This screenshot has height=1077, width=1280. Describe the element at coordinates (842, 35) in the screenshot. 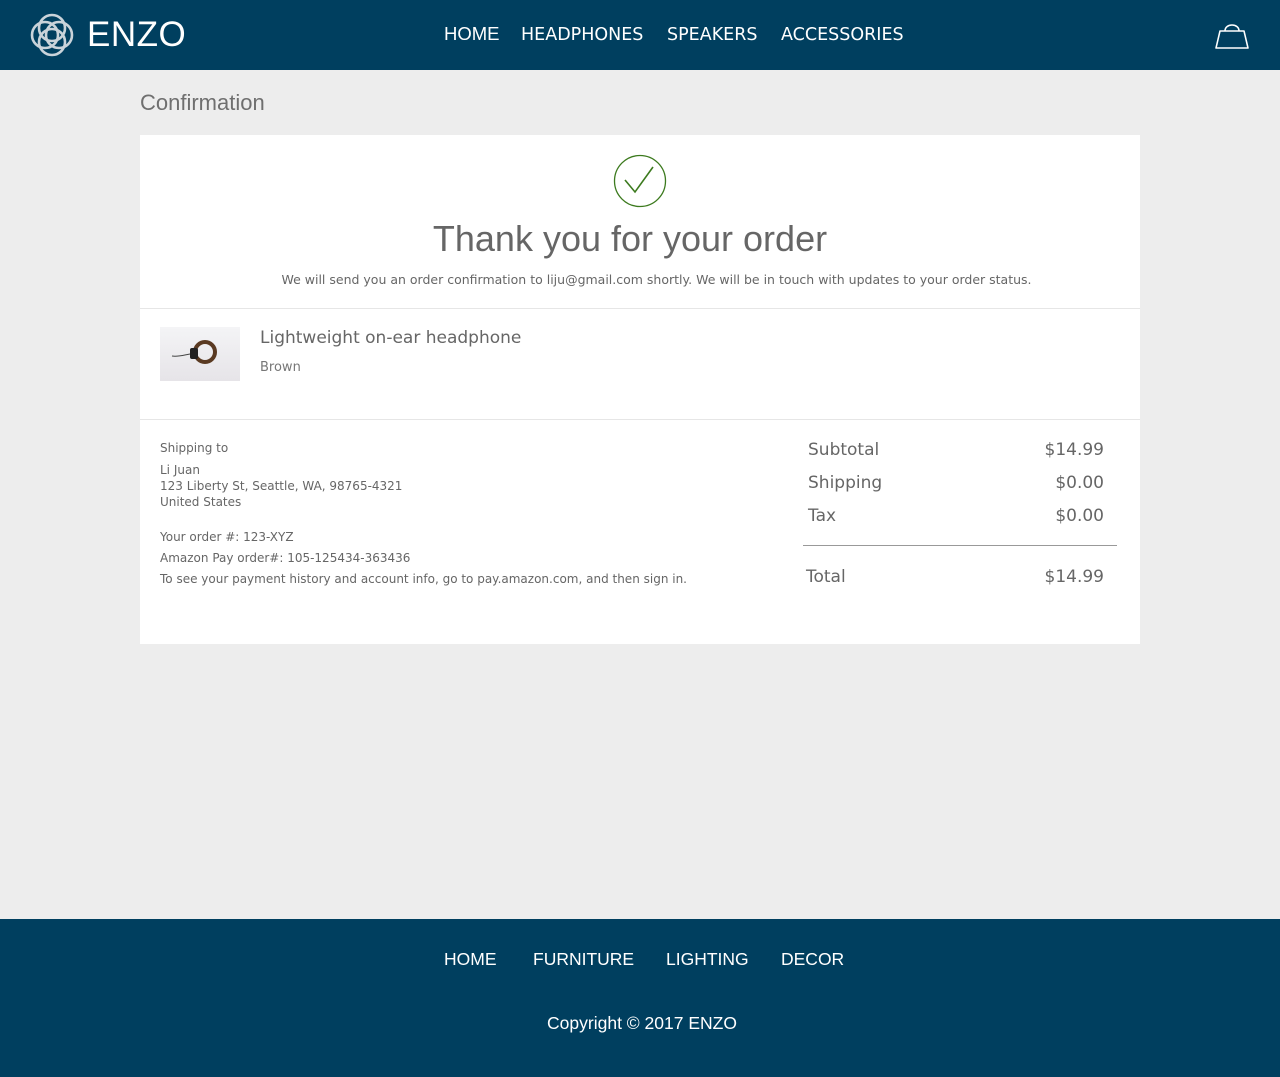

I see `nav-accessories: ACCESSORIES` at that location.